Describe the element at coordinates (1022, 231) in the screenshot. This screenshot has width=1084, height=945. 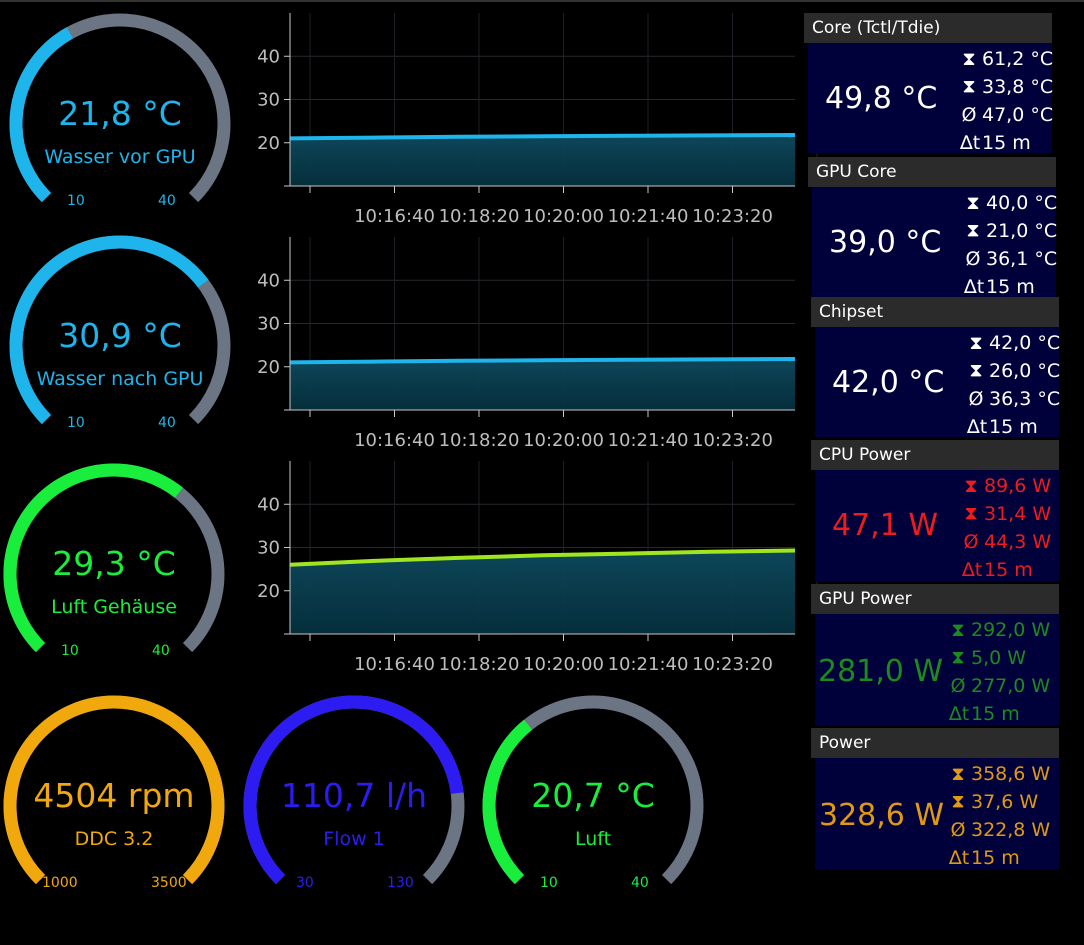
I see `stat-min-value: 21,0 °C` at that location.